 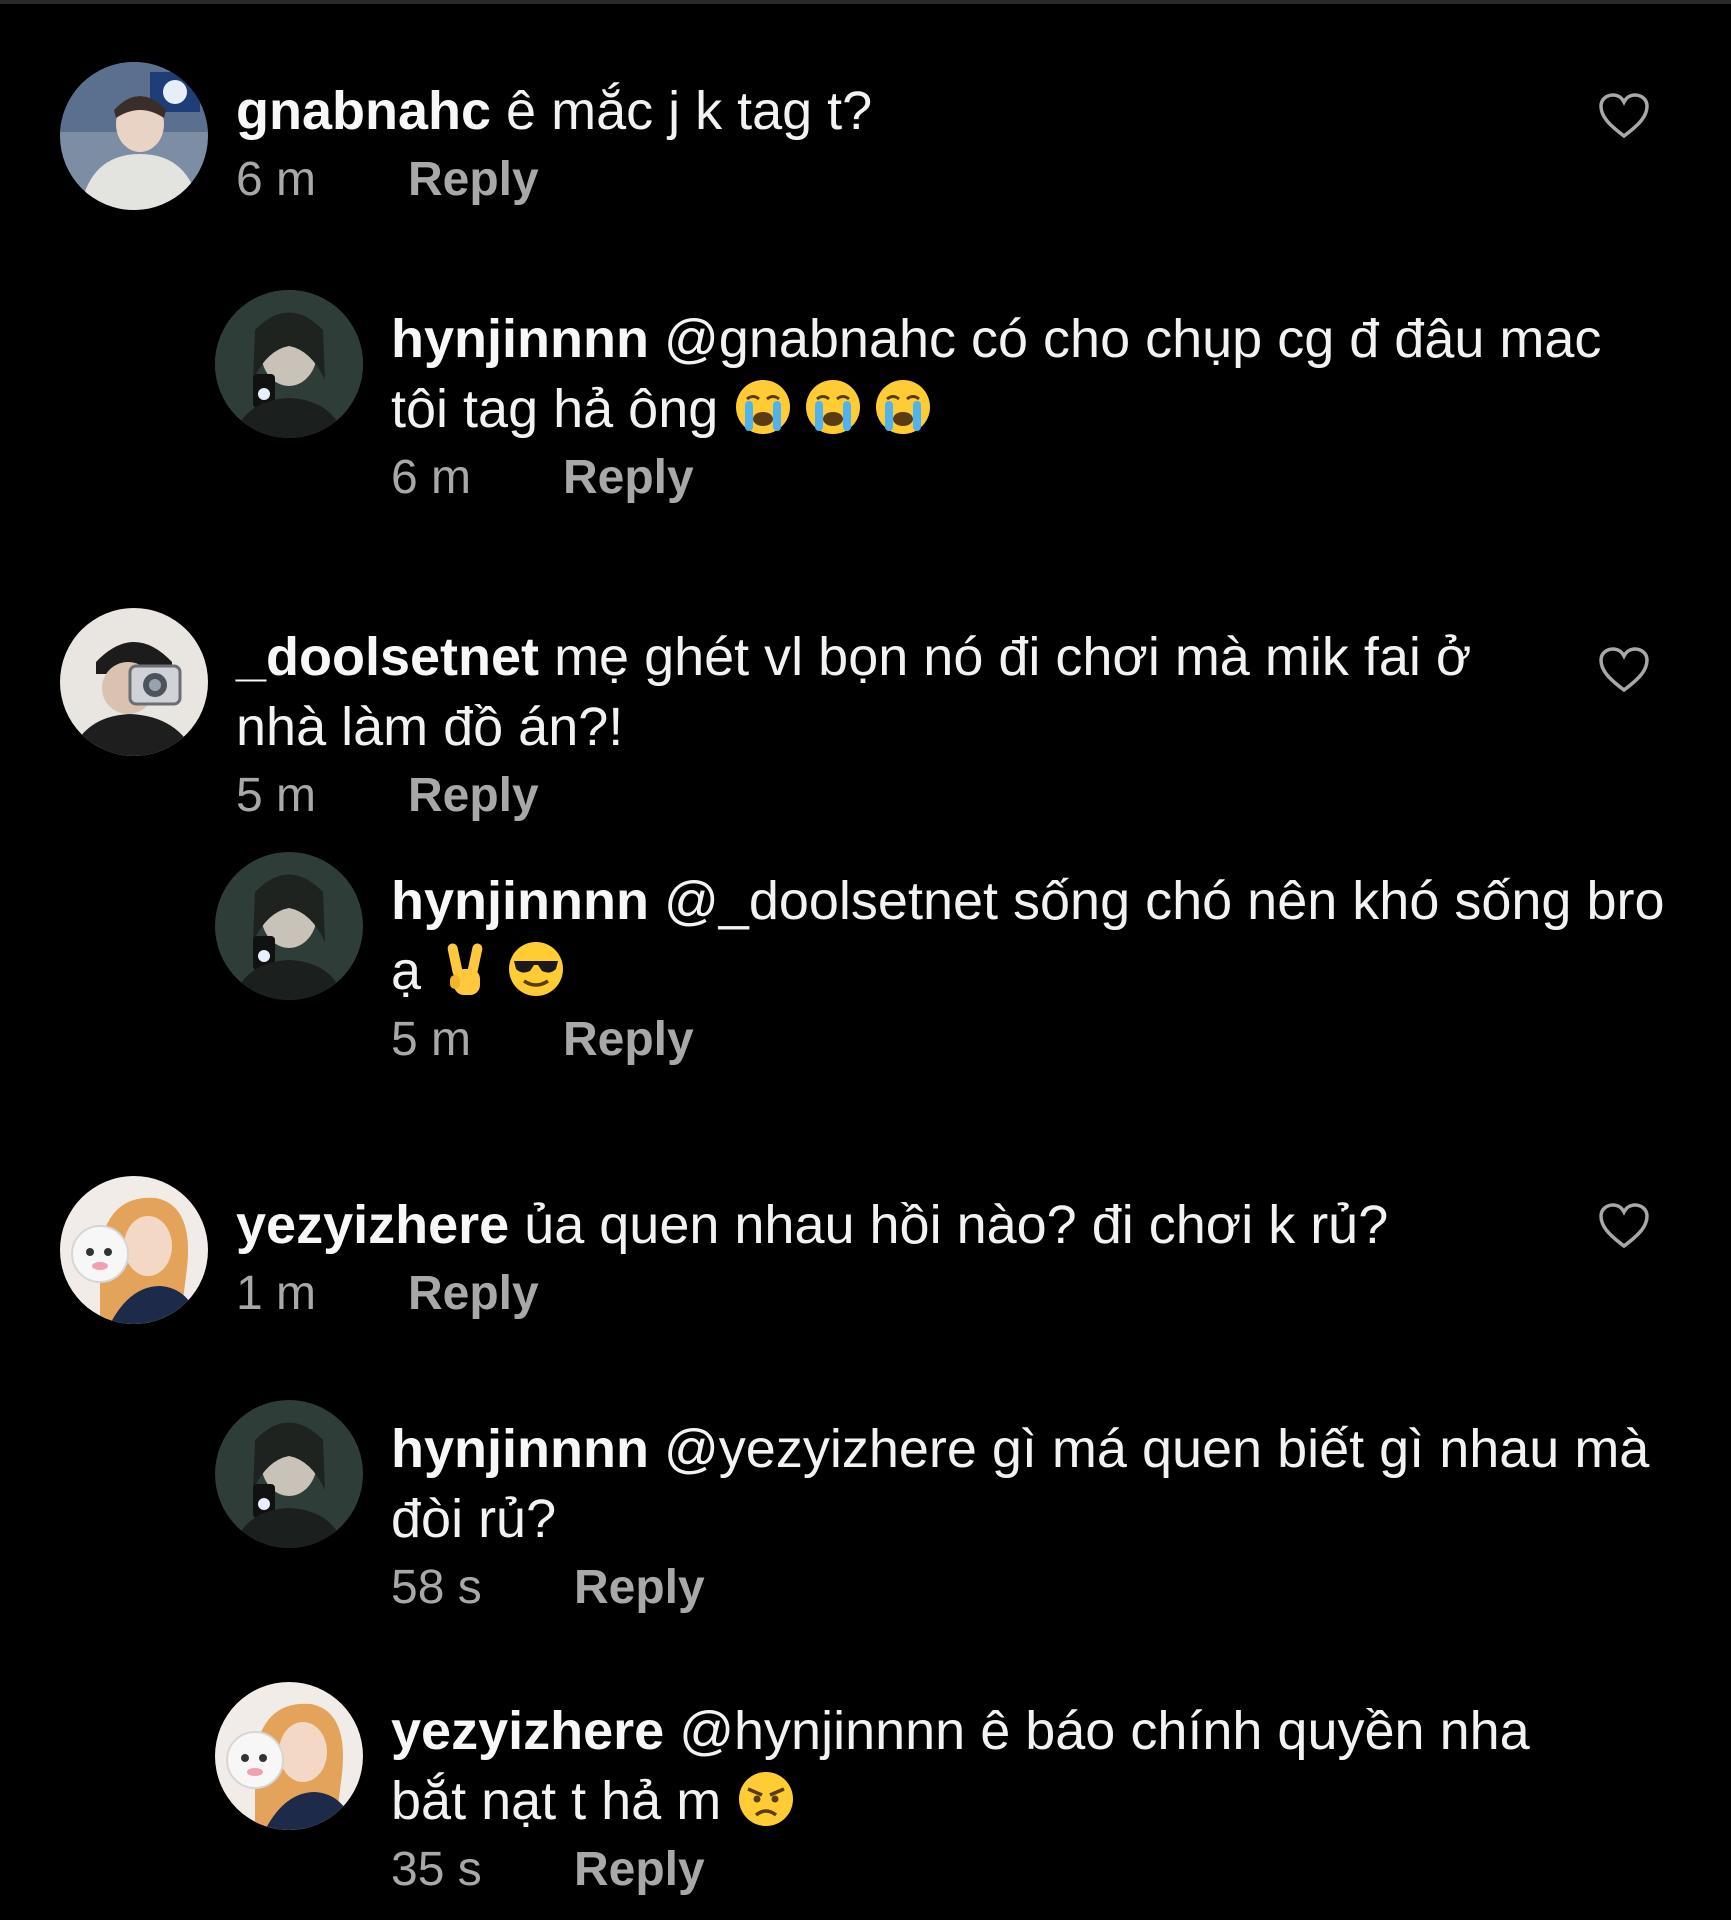 I want to click on comment-meta: 1 m Reply, so click(x=812, y=1294).